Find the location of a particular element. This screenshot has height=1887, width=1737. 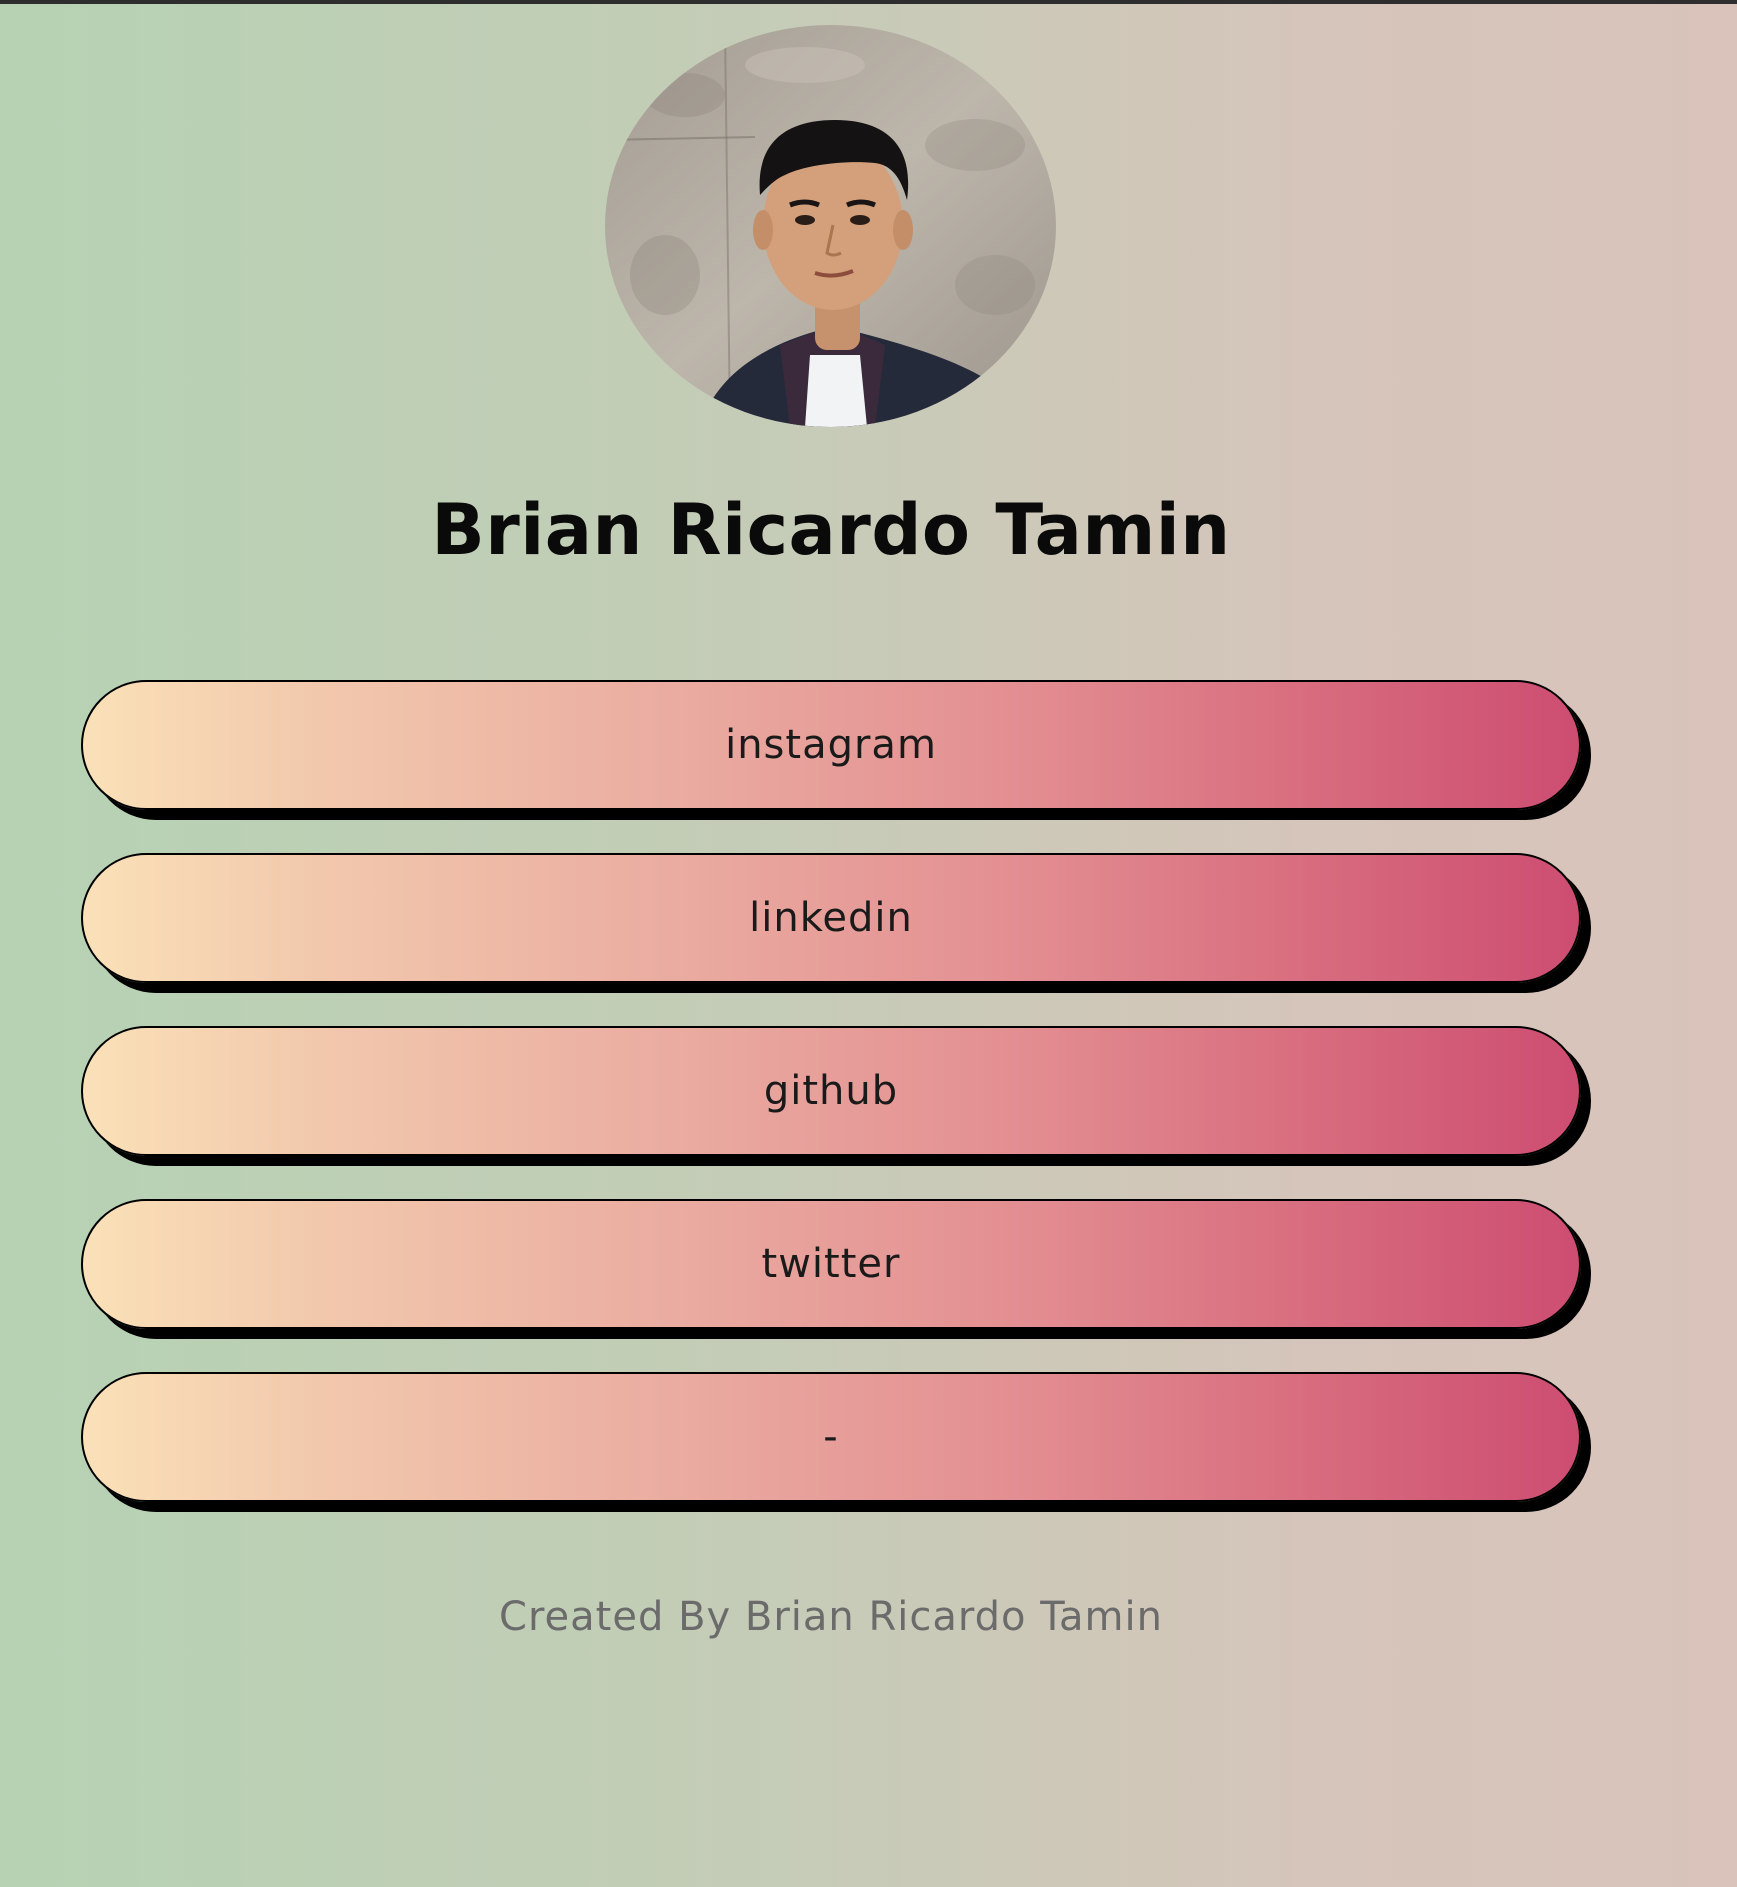

link-label: github is located at coordinates (831, 1091).